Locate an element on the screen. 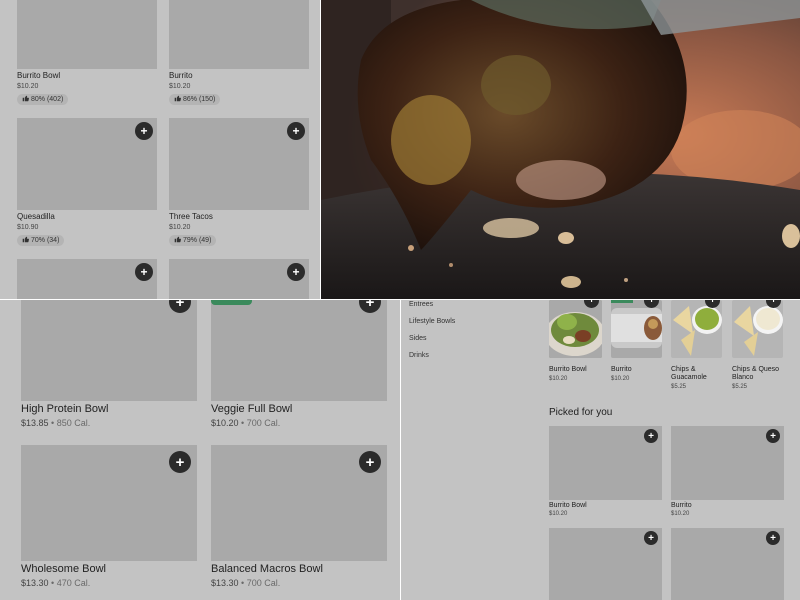 Image resolution: width=800 pixels, height=600 pixels. featured-image-burrito-bowl is located at coordinates (575, 329).